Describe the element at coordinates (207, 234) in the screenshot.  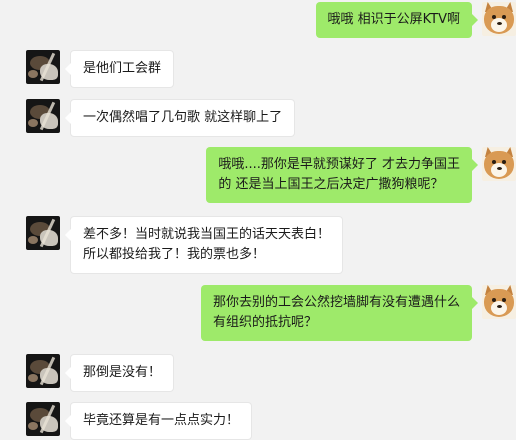
I see `message-text: 差不多！当时就说我当国王的话天天表白！` at that location.